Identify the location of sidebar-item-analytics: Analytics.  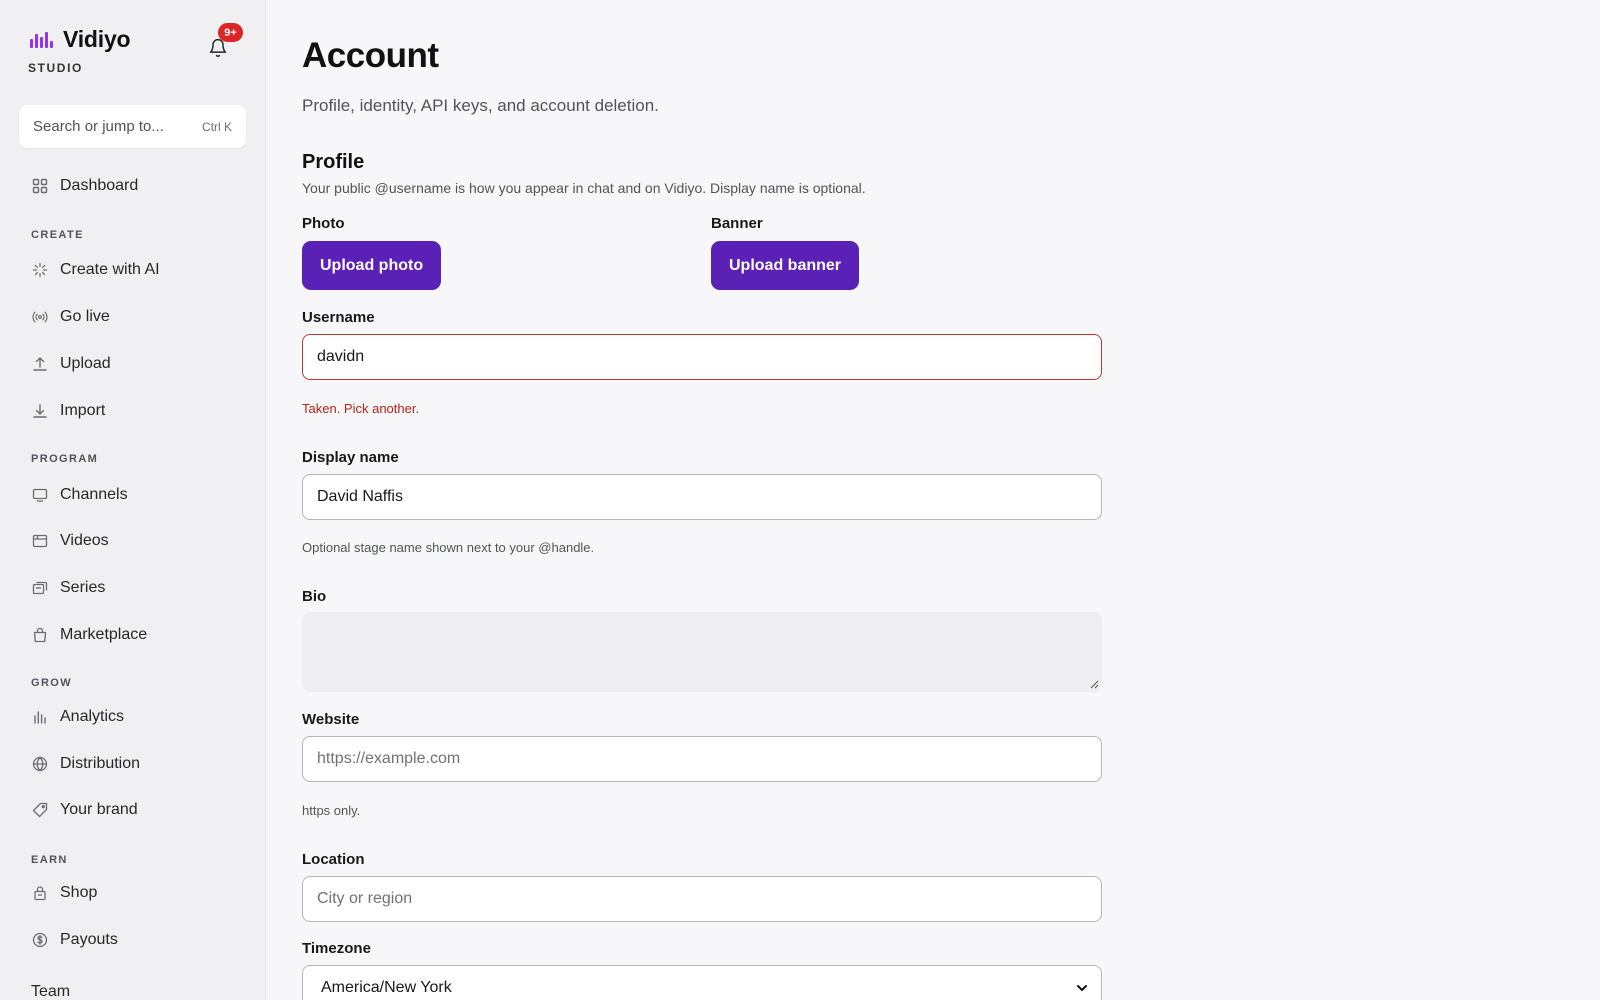
(78, 717).